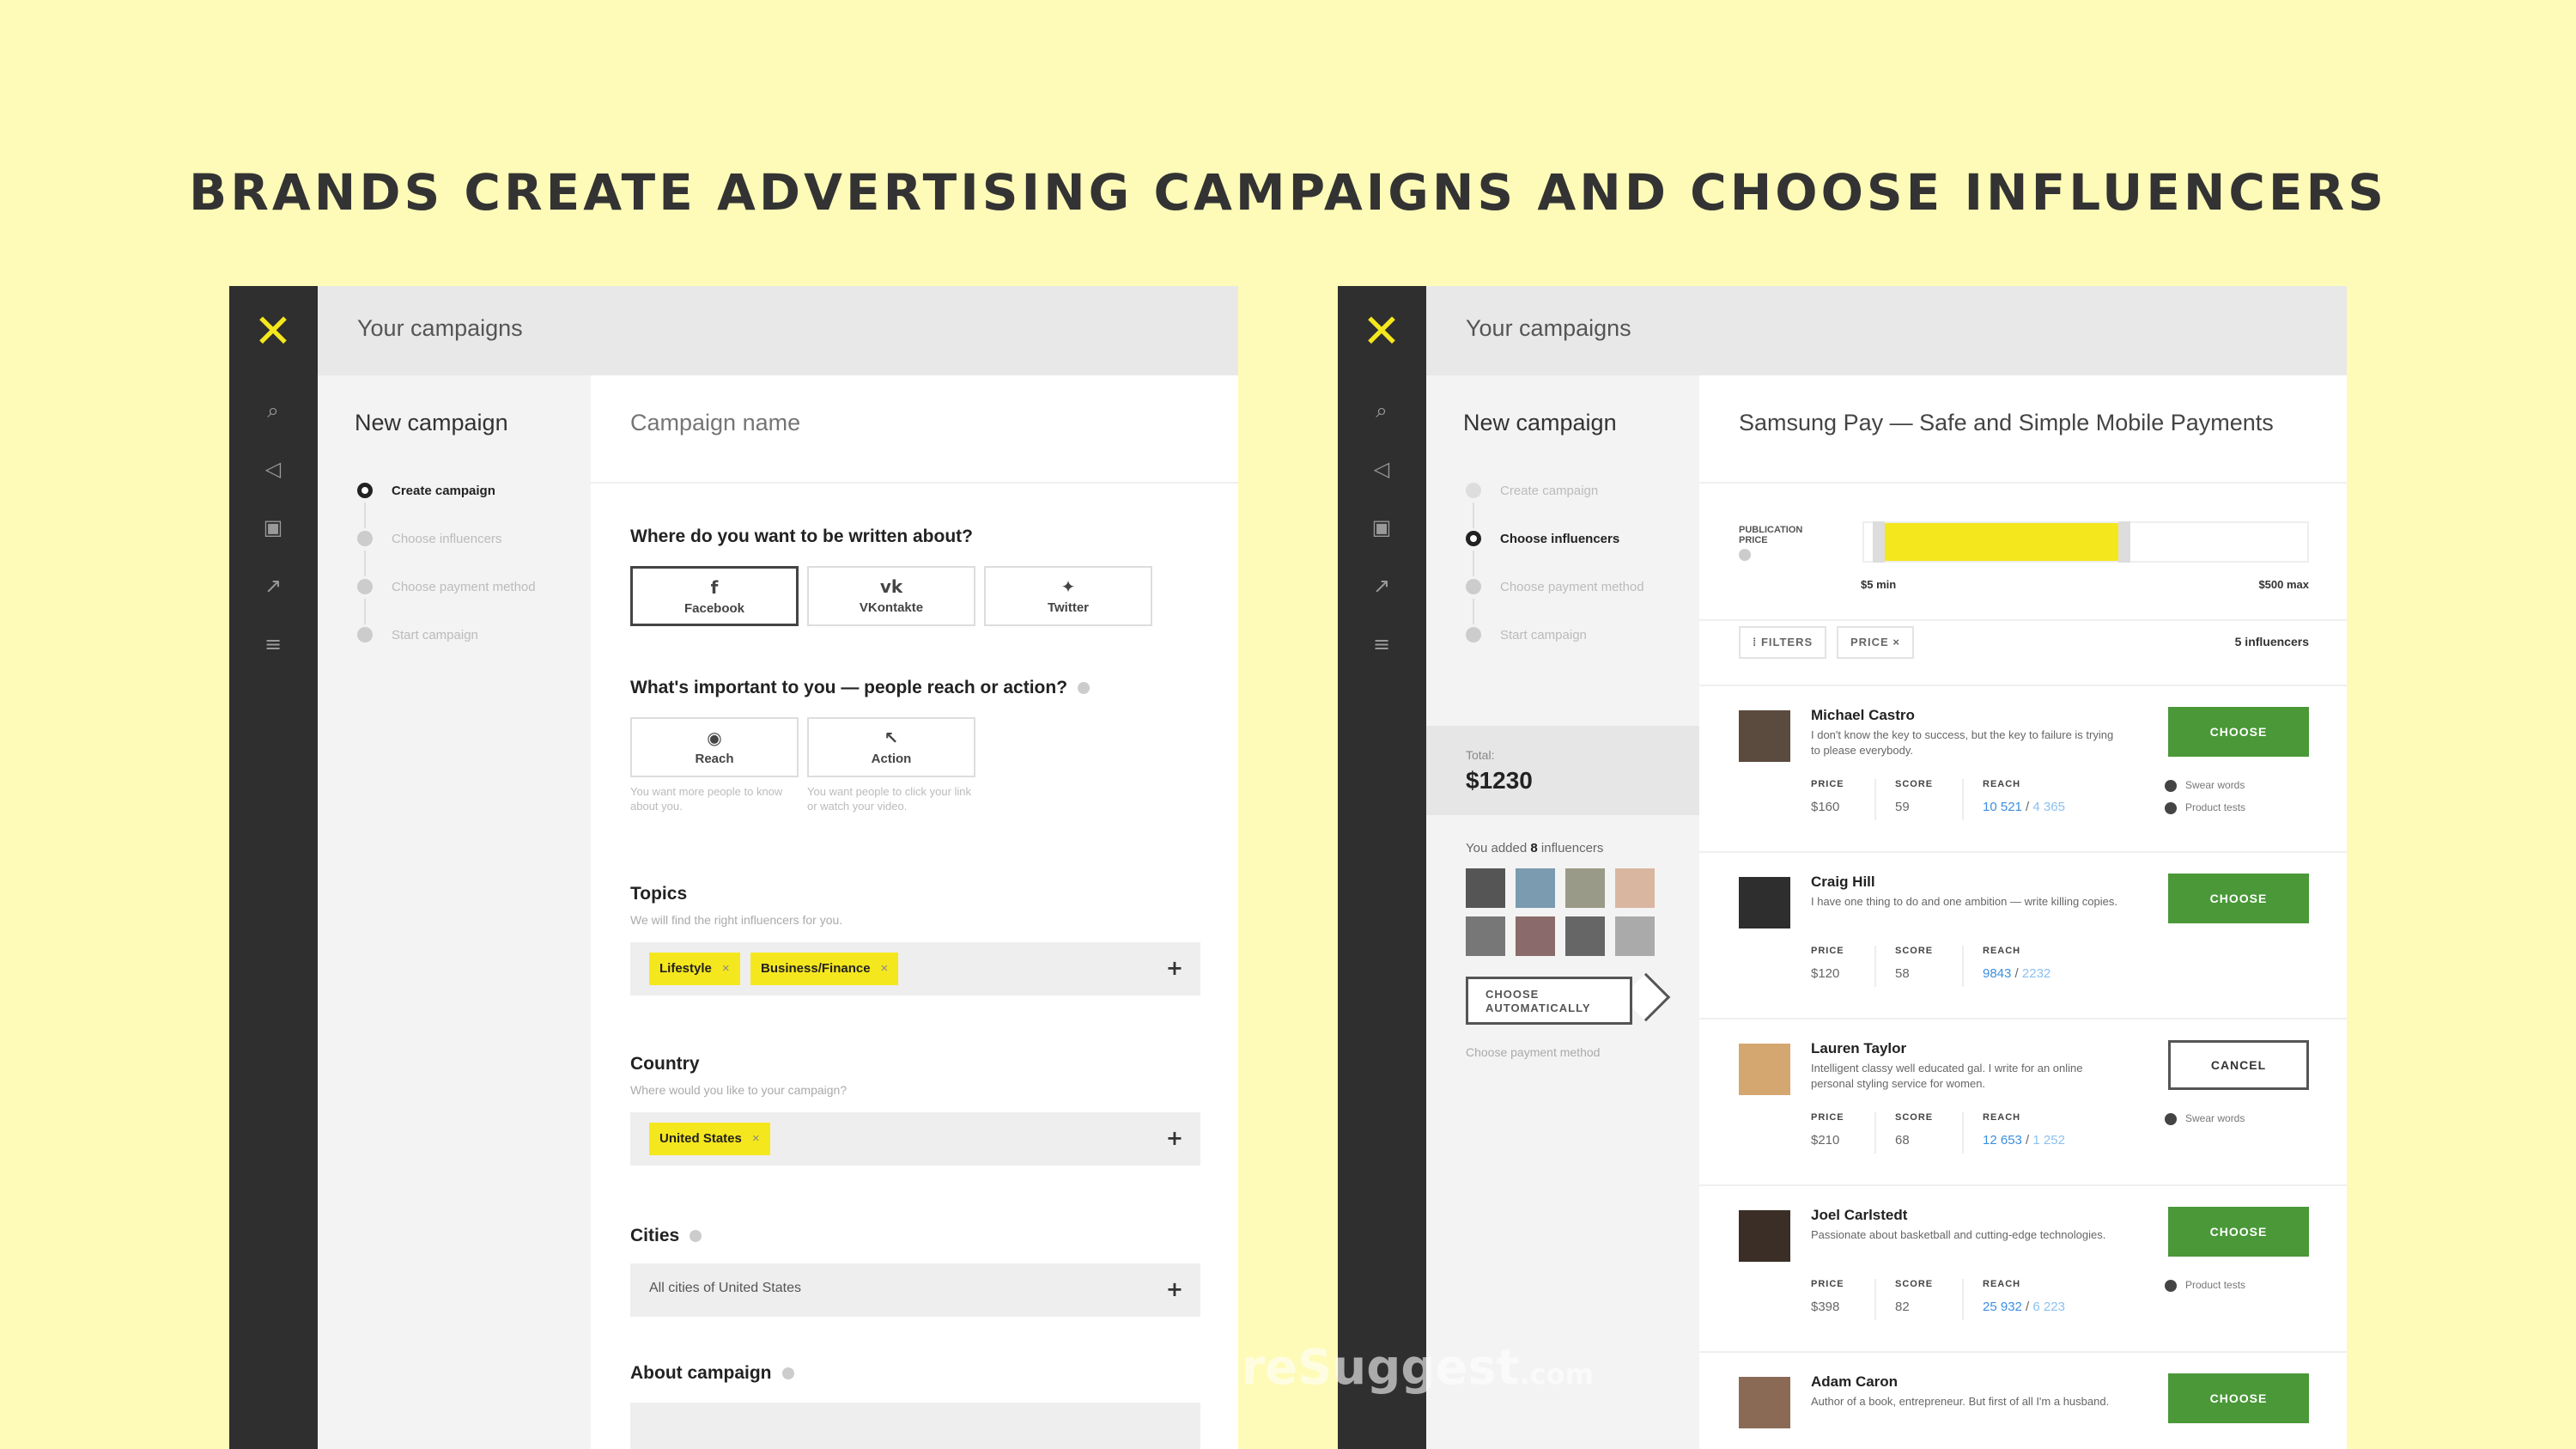 This screenshot has width=2576, height=1449. What do you see at coordinates (891, 747) in the screenshot?
I see `goal-action-option: ↖ Action` at bounding box center [891, 747].